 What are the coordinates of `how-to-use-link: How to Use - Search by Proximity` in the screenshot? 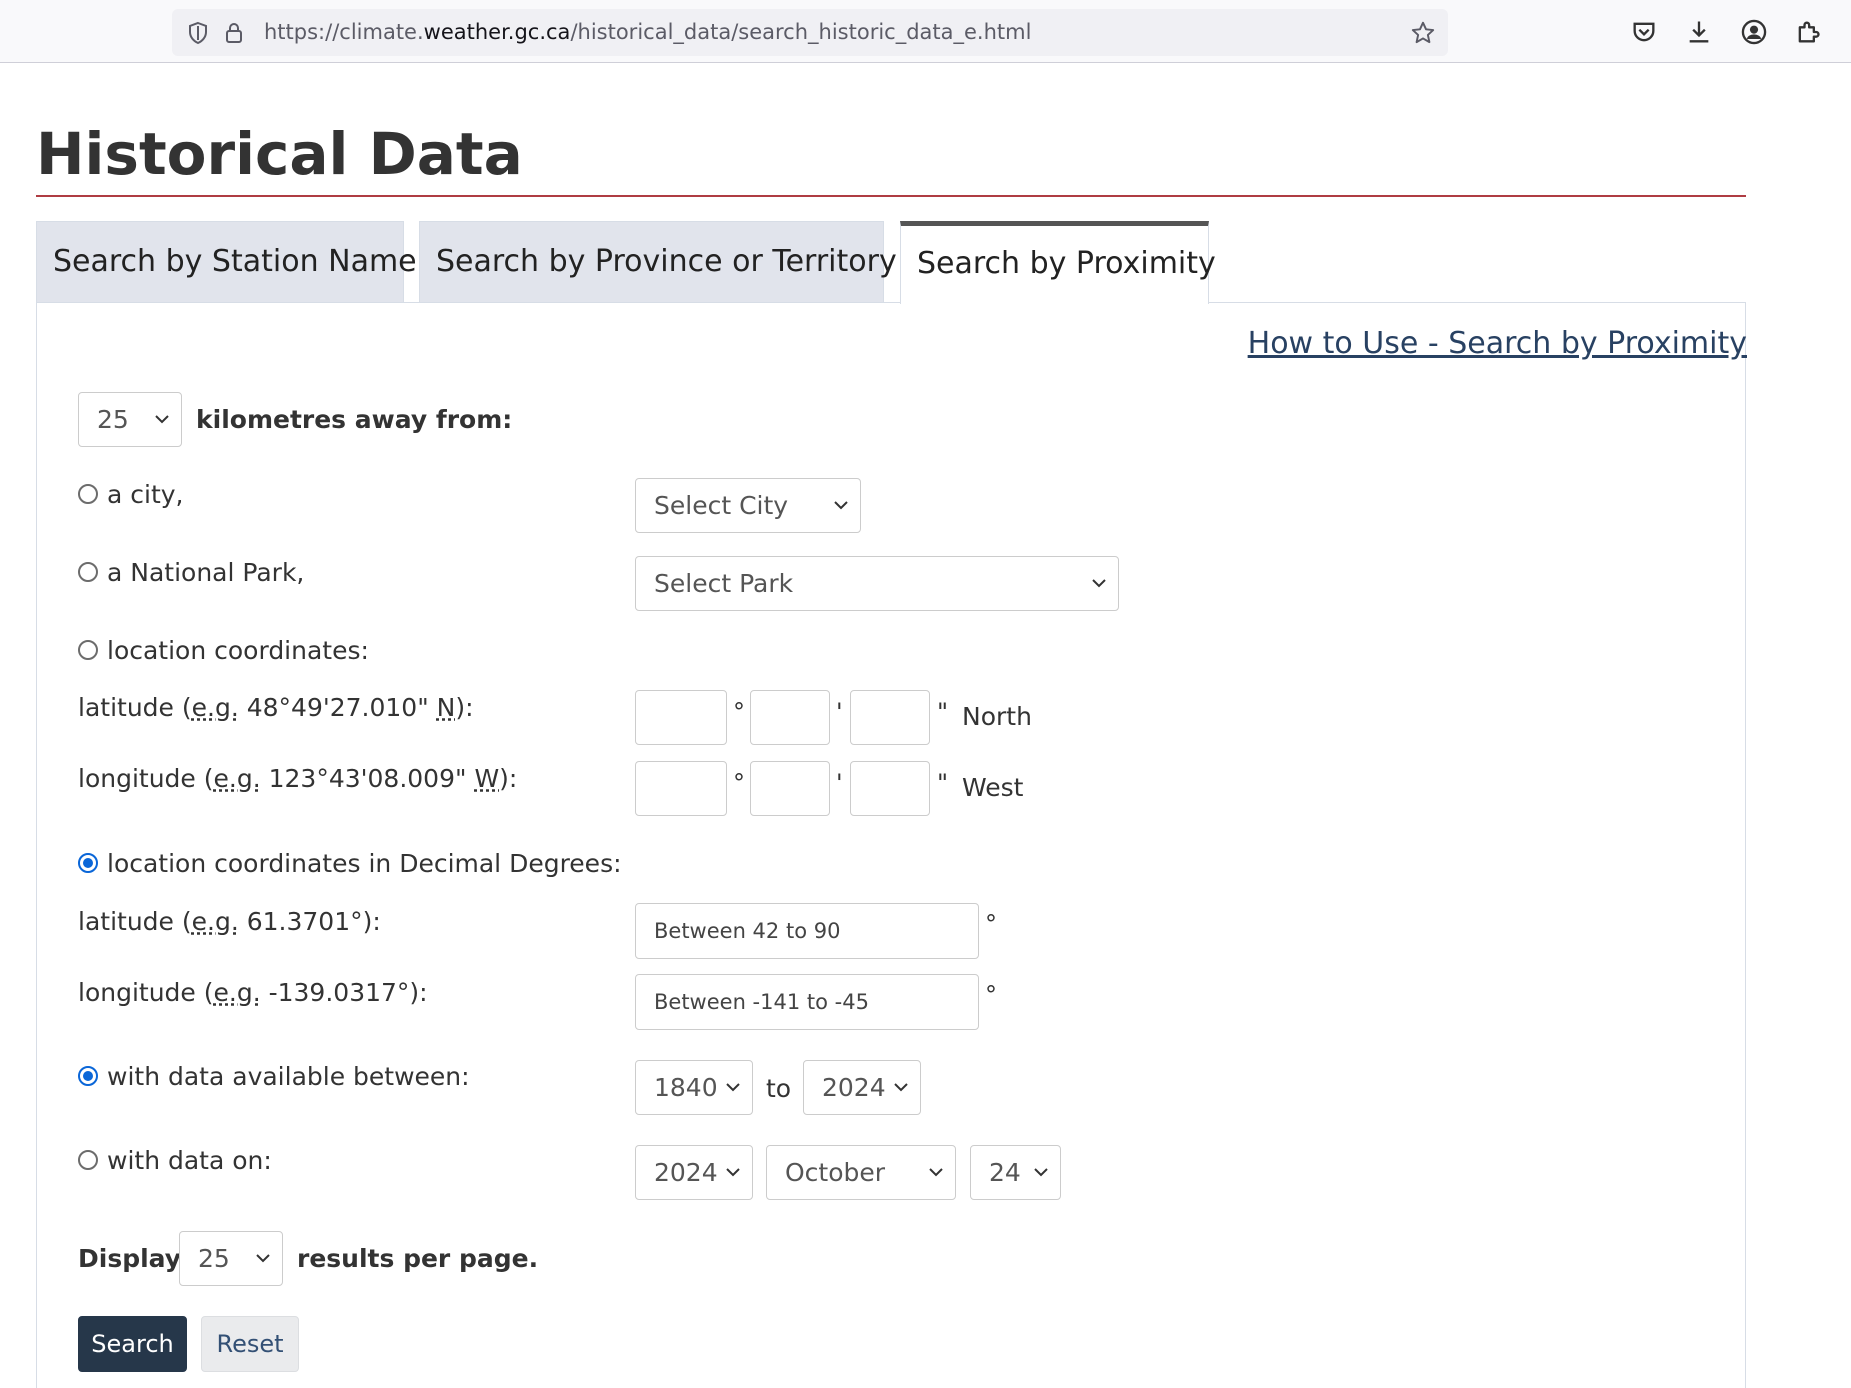 It's located at (1497, 343).